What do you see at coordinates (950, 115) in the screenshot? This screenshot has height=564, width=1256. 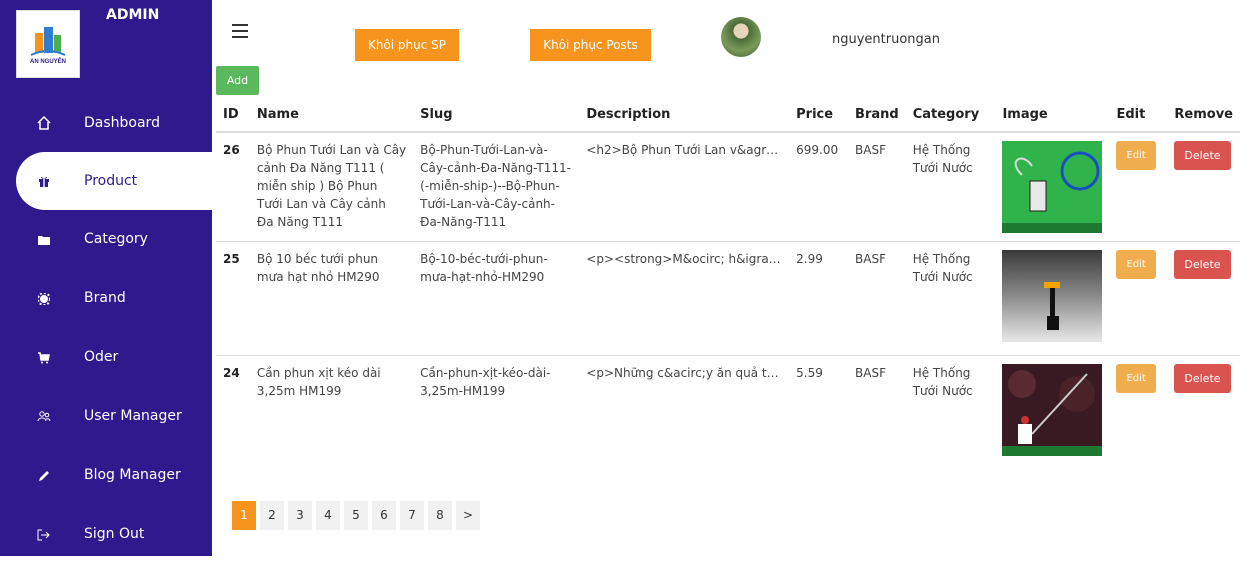 I see `column-header-category: Category` at bounding box center [950, 115].